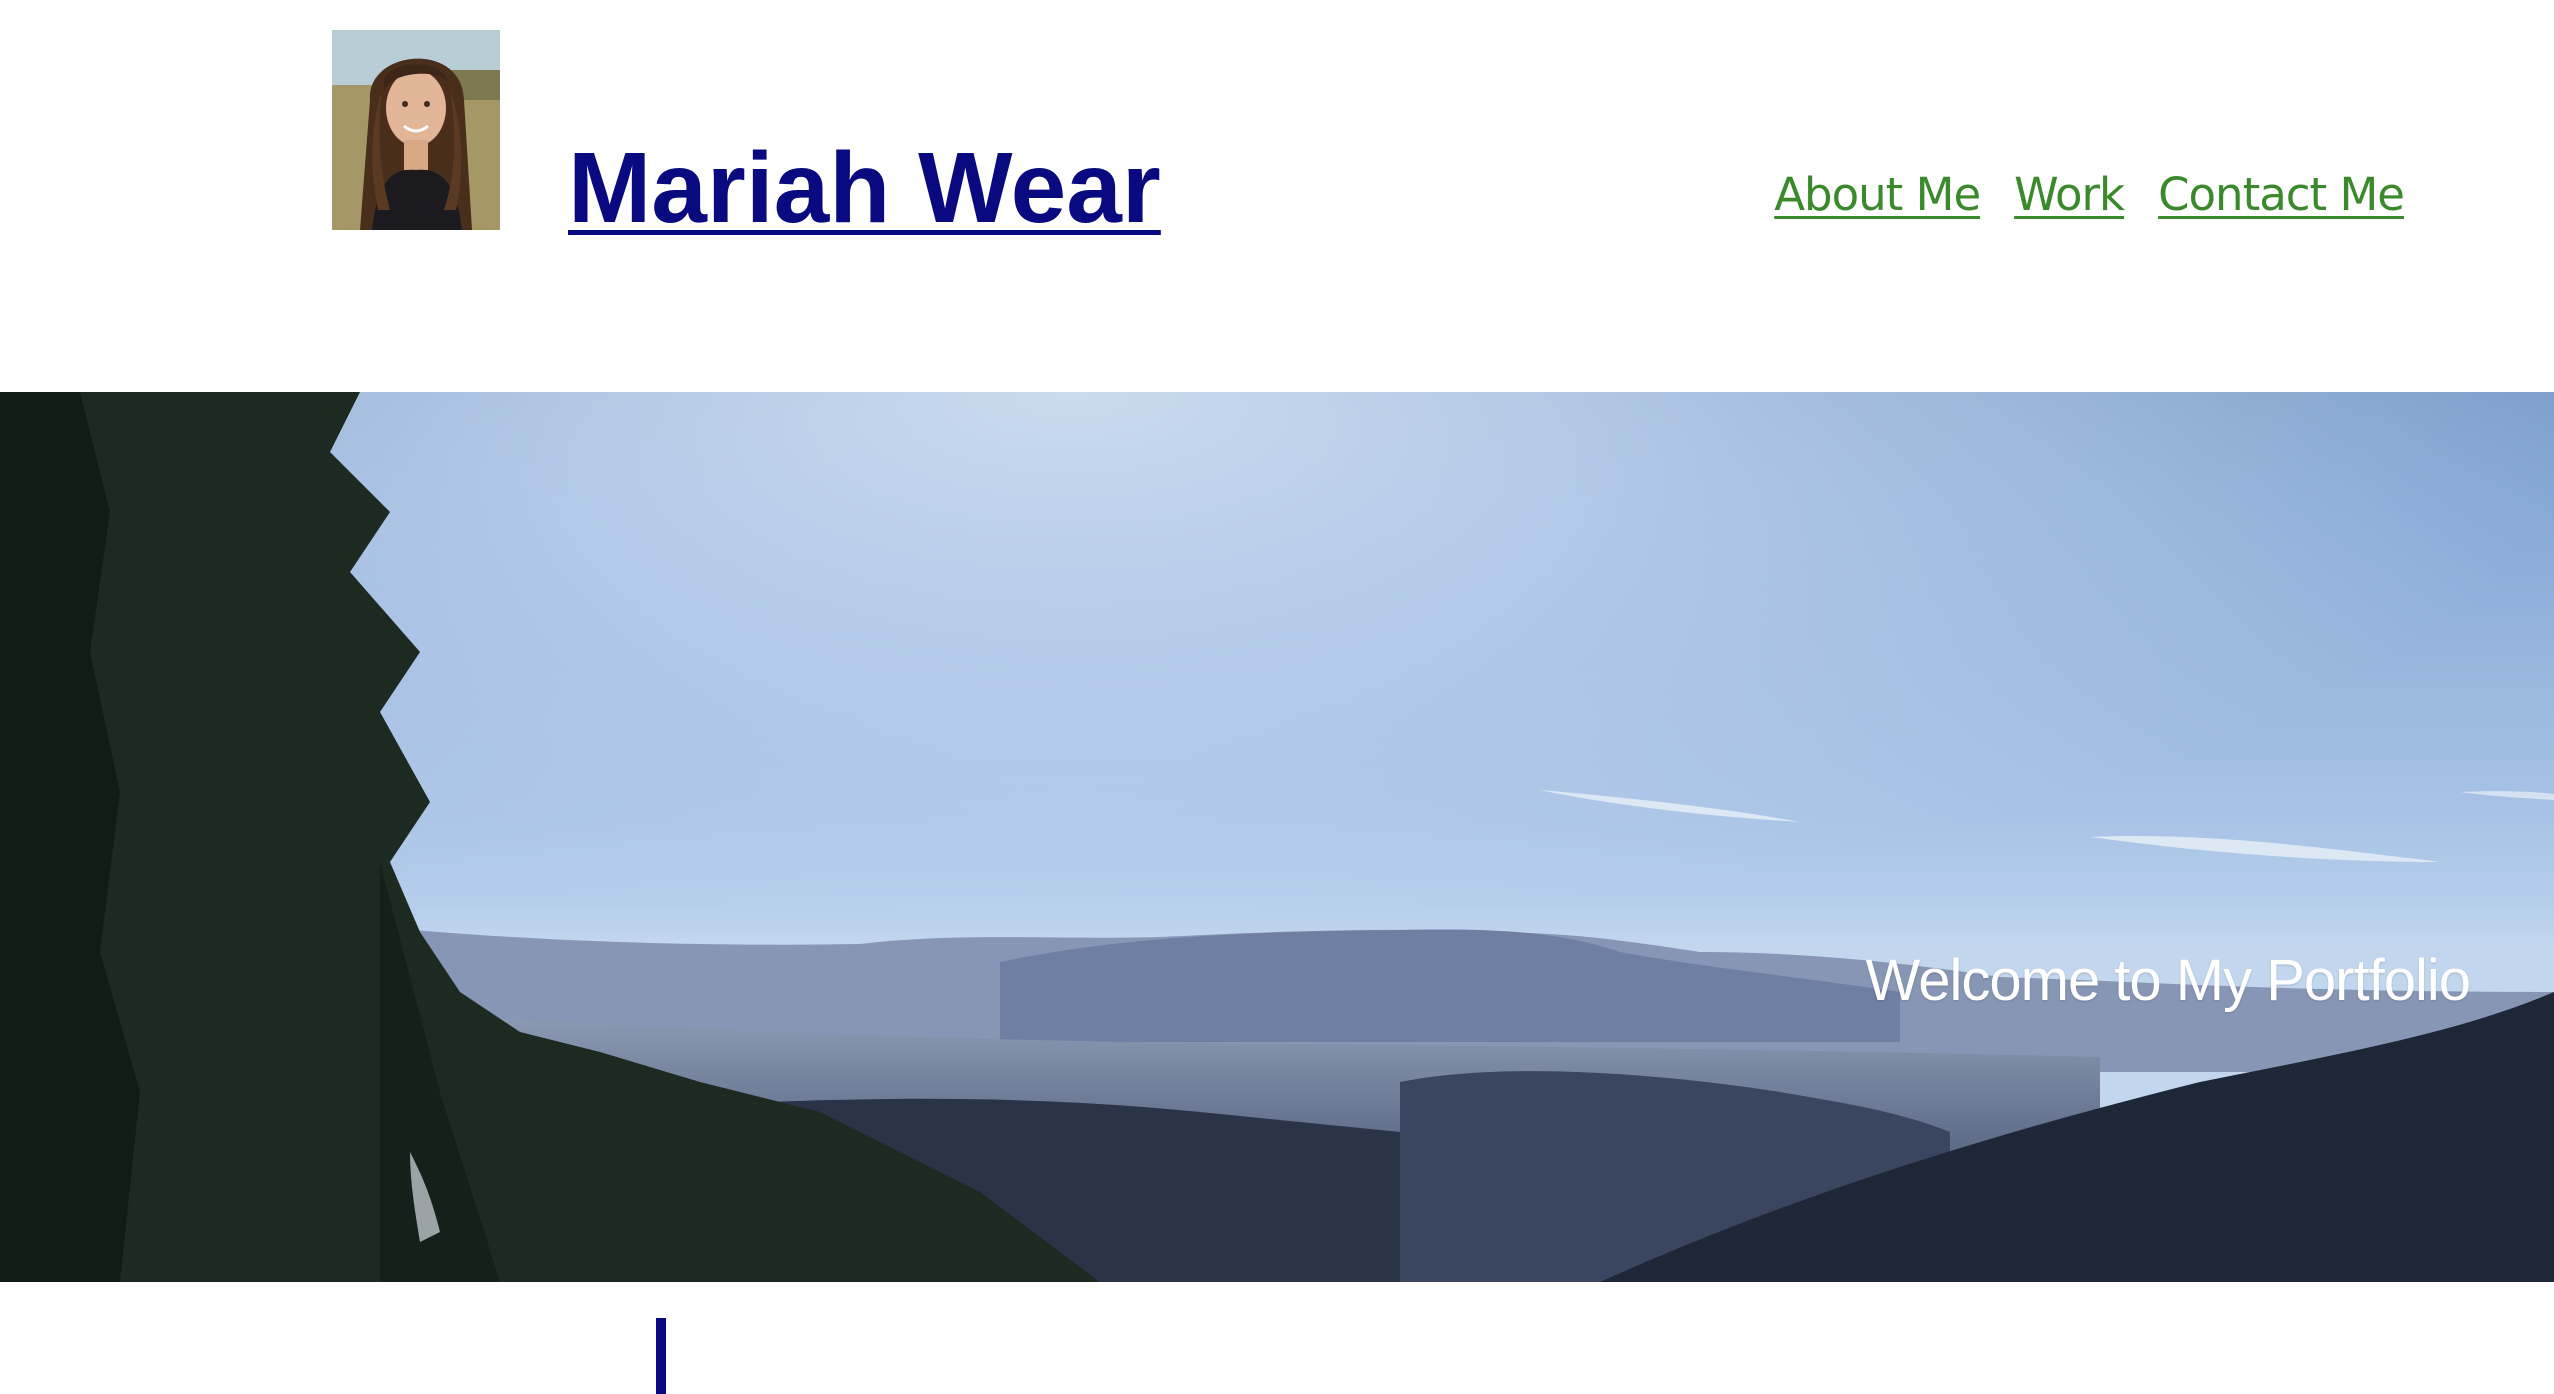 Image resolution: width=2554 pixels, height=1394 pixels. What do you see at coordinates (661, 1356) in the screenshot?
I see `content-divider-bar` at bounding box center [661, 1356].